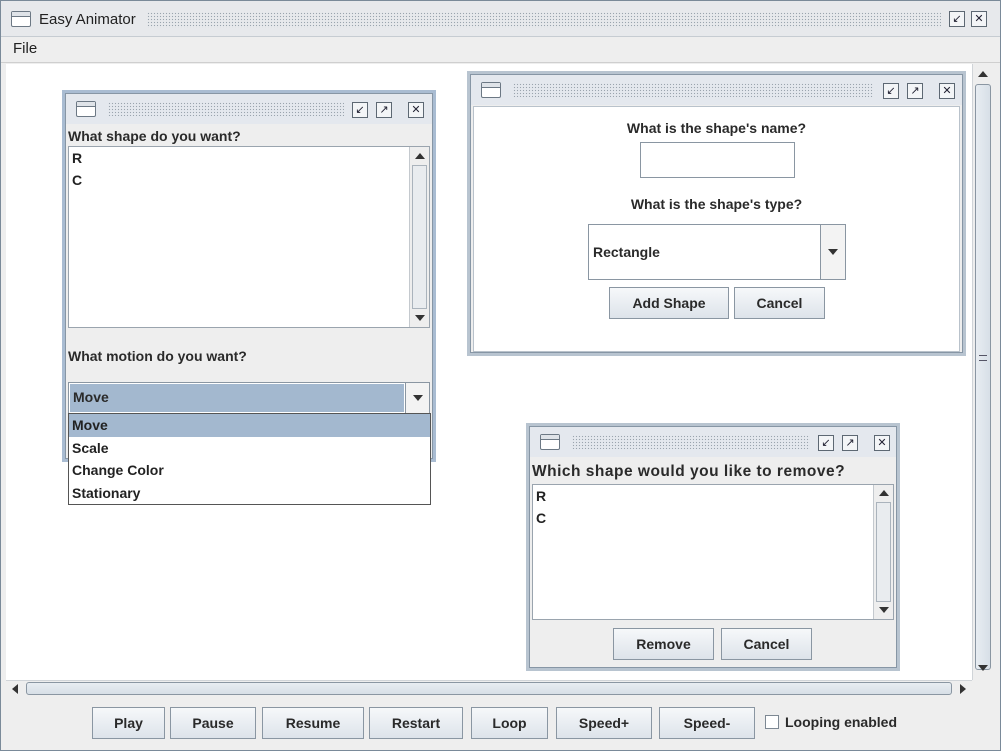  Describe the element at coordinates (663, 644) in the screenshot. I see `remove-button: Remove` at that location.